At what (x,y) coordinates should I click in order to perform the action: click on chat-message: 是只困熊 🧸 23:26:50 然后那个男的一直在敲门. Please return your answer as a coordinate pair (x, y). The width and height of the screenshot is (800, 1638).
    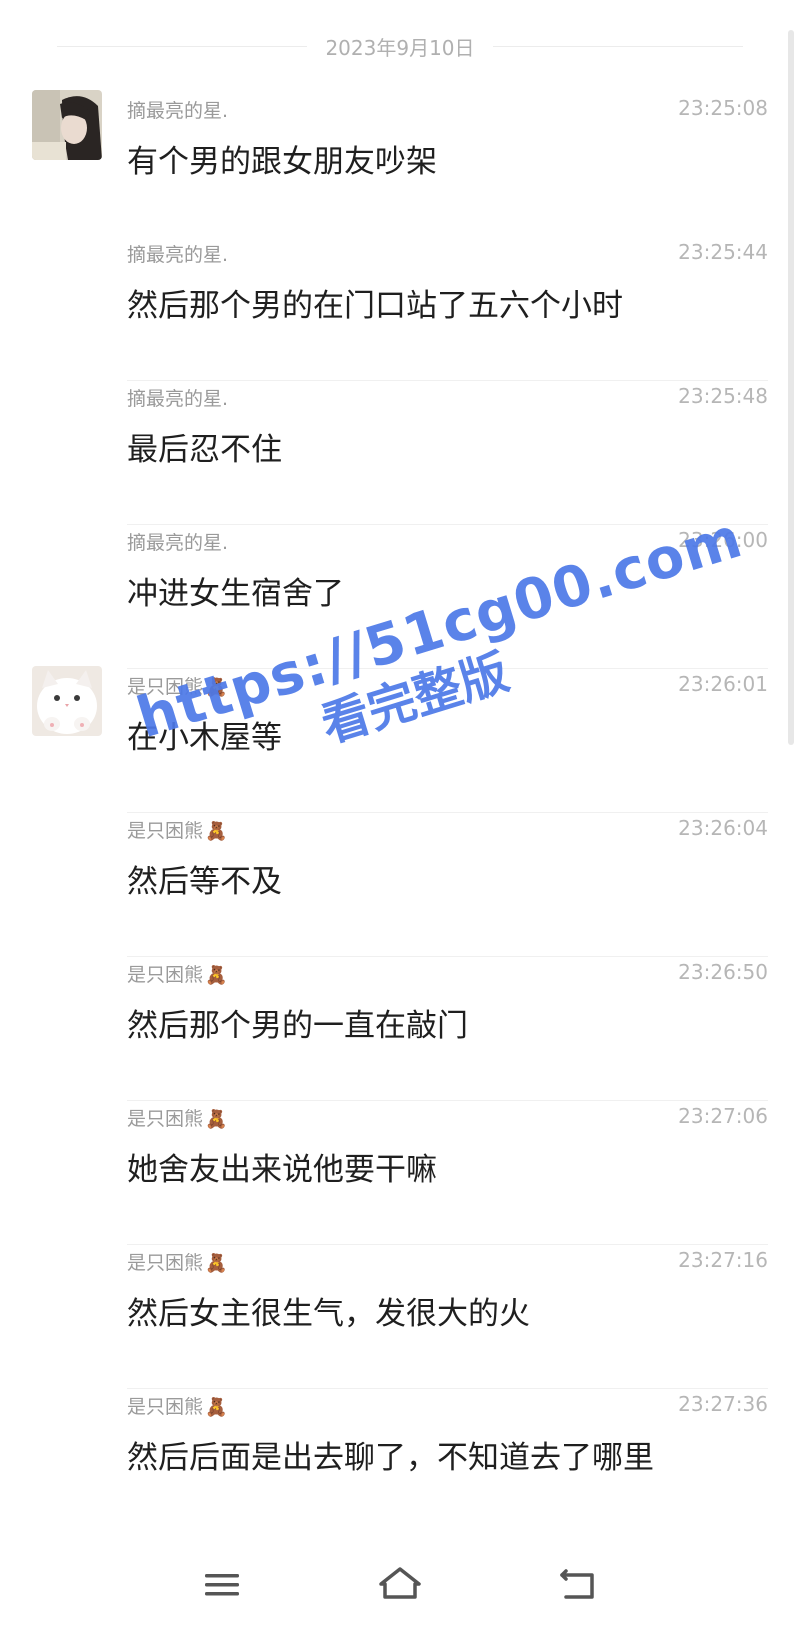
    Looking at the image, I should click on (400, 1033).